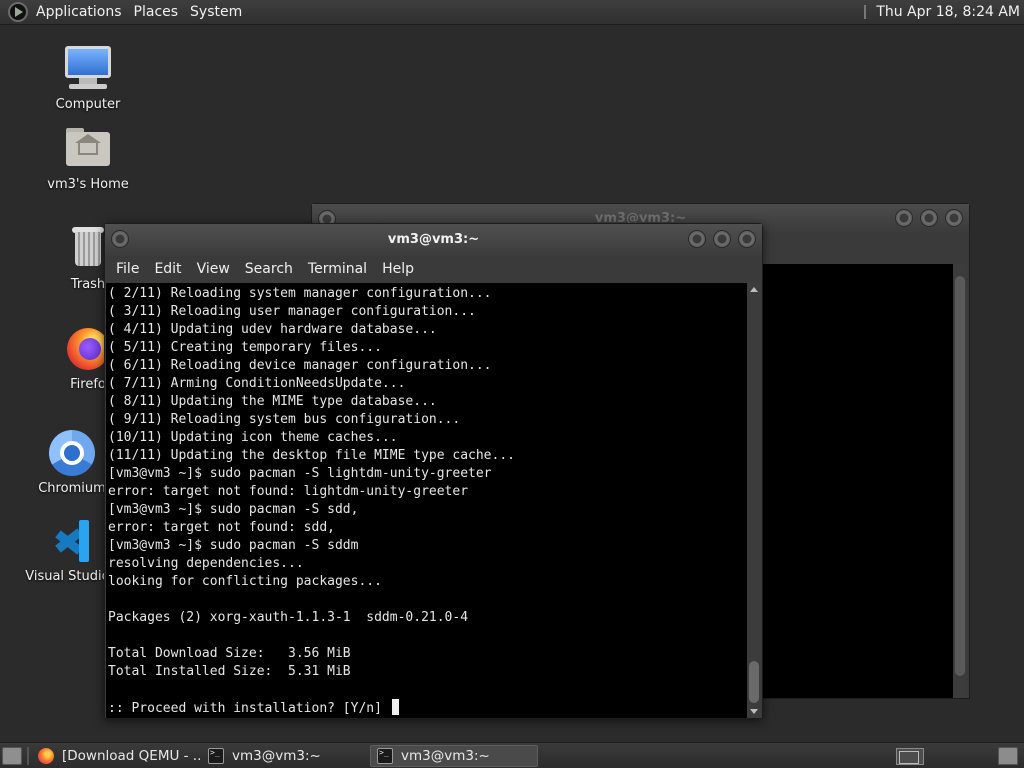  I want to click on workspace-switcher, so click(910, 756).